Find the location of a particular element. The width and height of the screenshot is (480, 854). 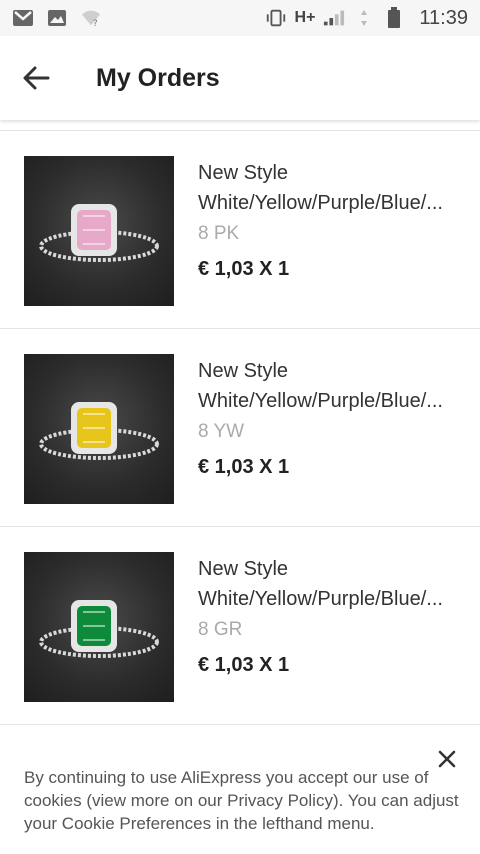

gallery-icon is located at coordinates (57, 18).